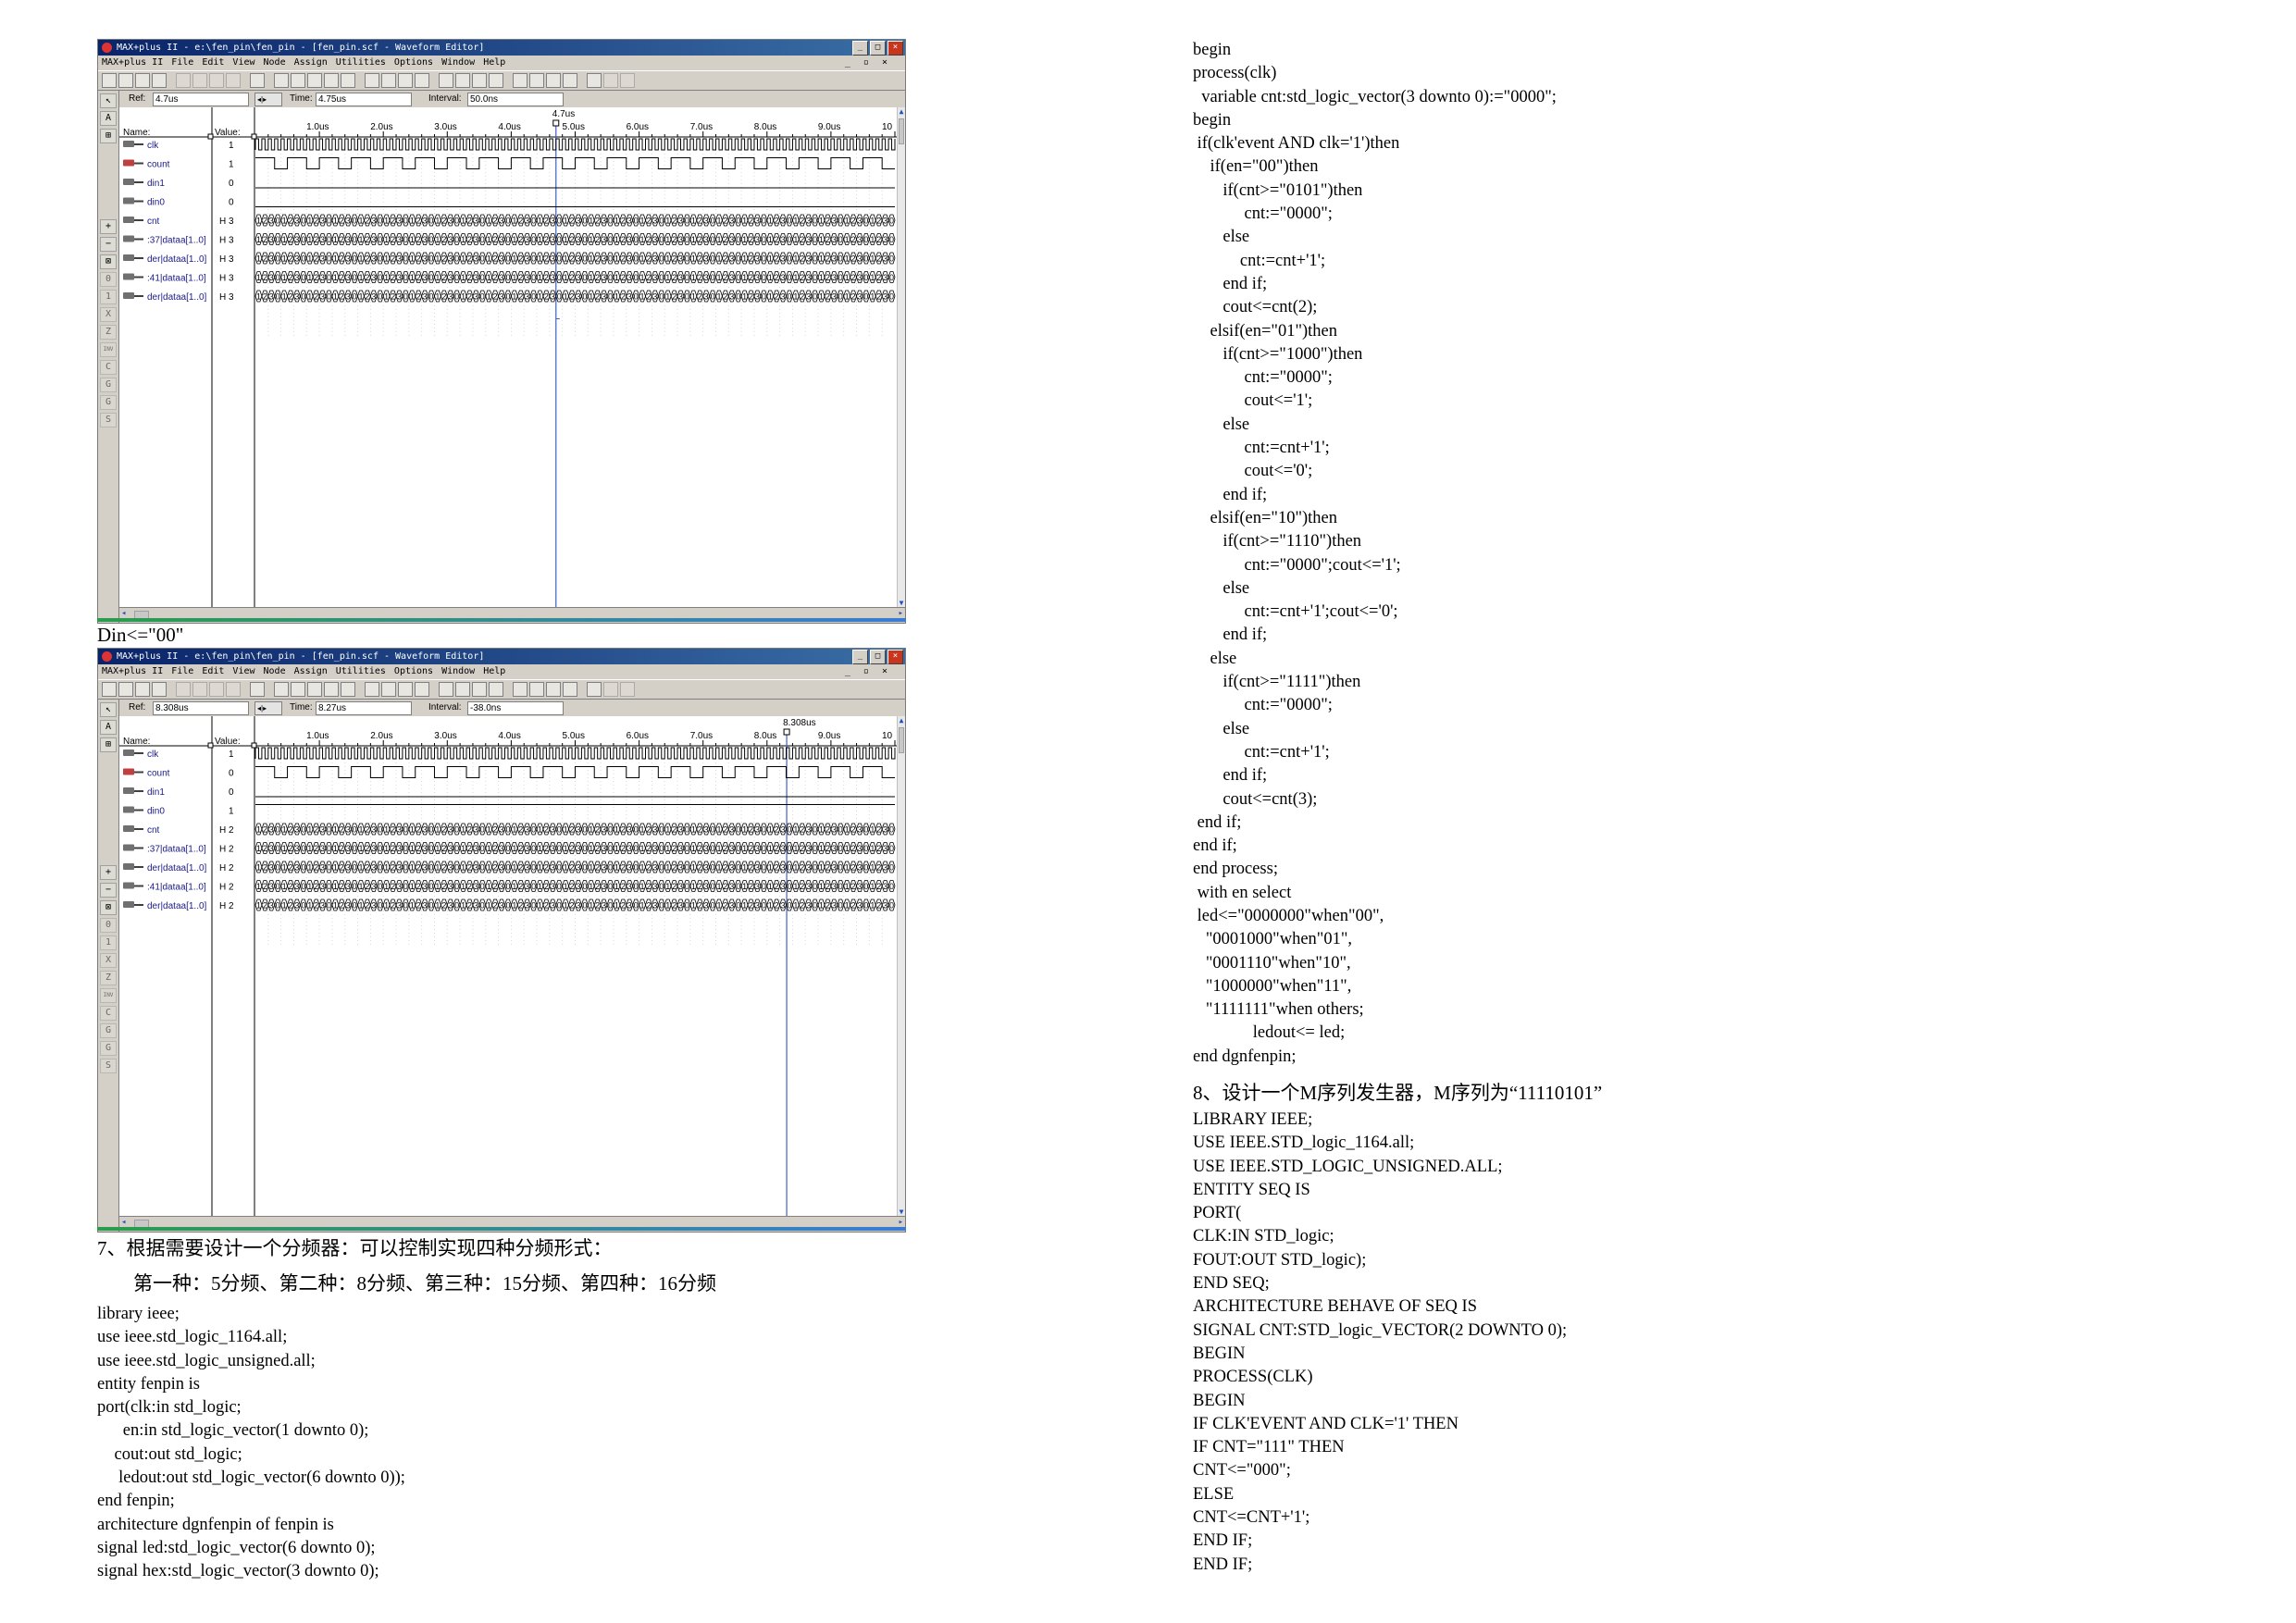  I want to click on programmer-icon, so click(348, 689).